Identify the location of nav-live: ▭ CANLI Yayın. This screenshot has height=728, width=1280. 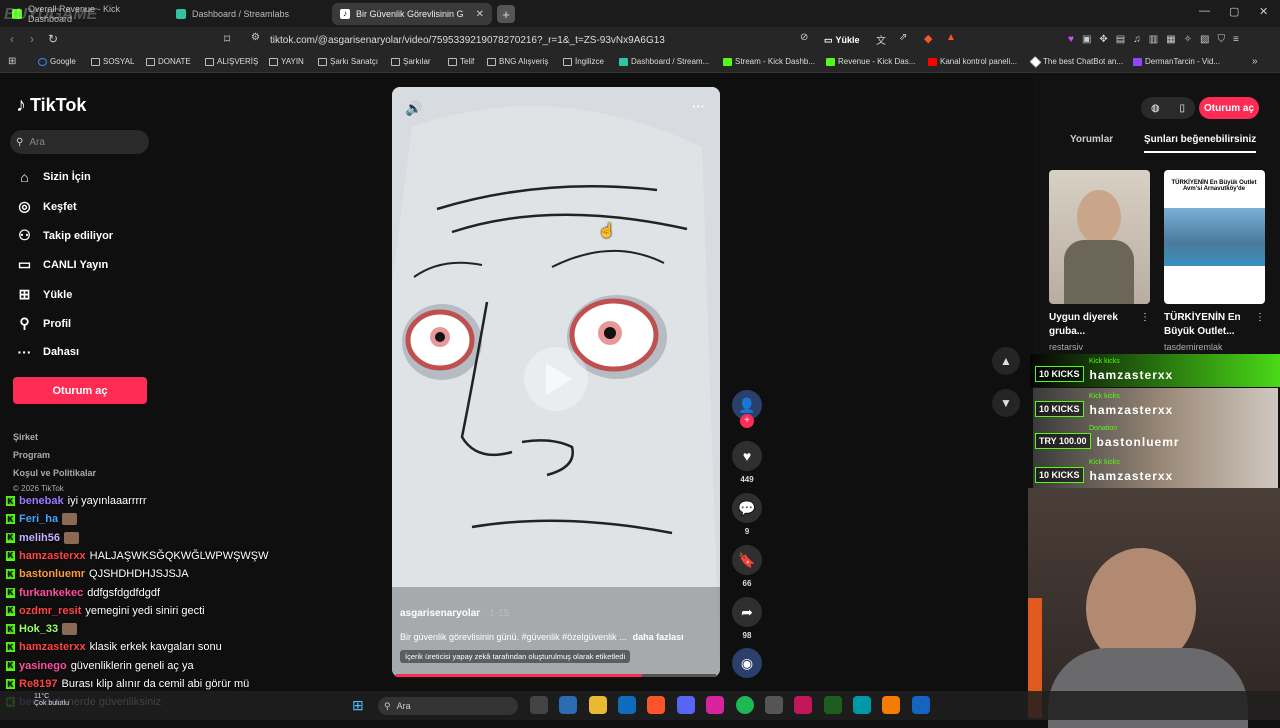
(62, 264).